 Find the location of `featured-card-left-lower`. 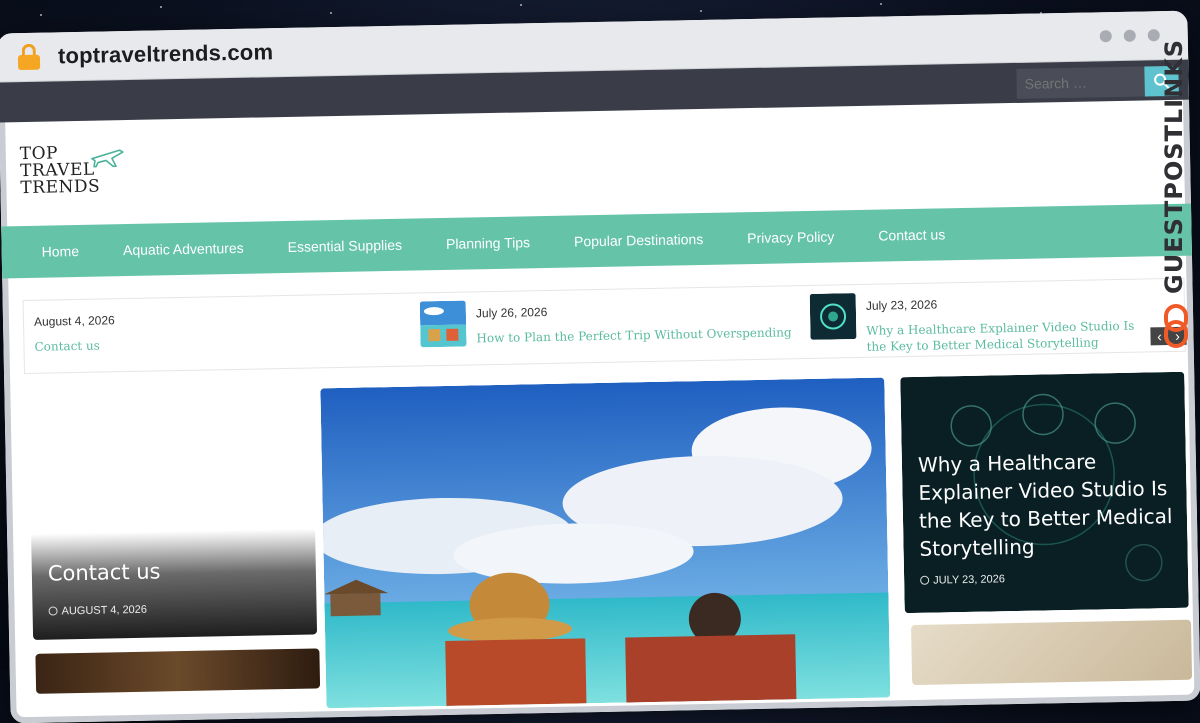

featured-card-left-lower is located at coordinates (178, 671).